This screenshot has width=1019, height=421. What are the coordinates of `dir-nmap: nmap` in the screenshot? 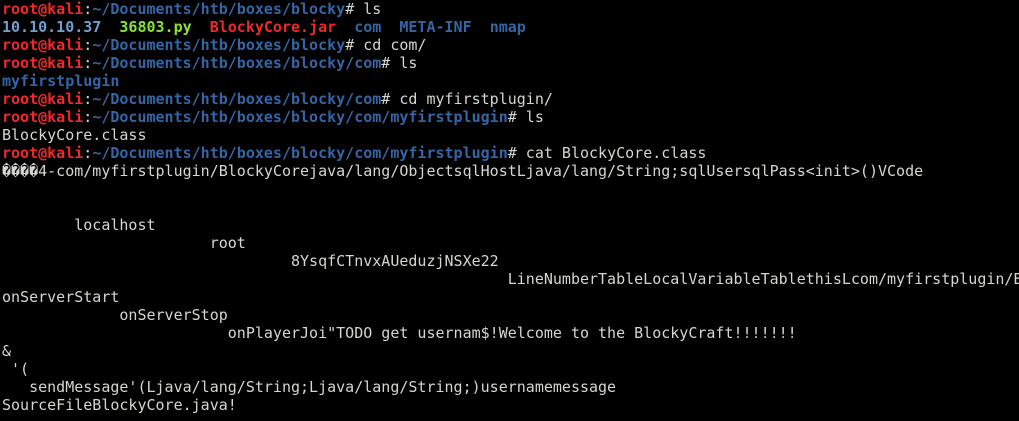 It's located at (507, 27).